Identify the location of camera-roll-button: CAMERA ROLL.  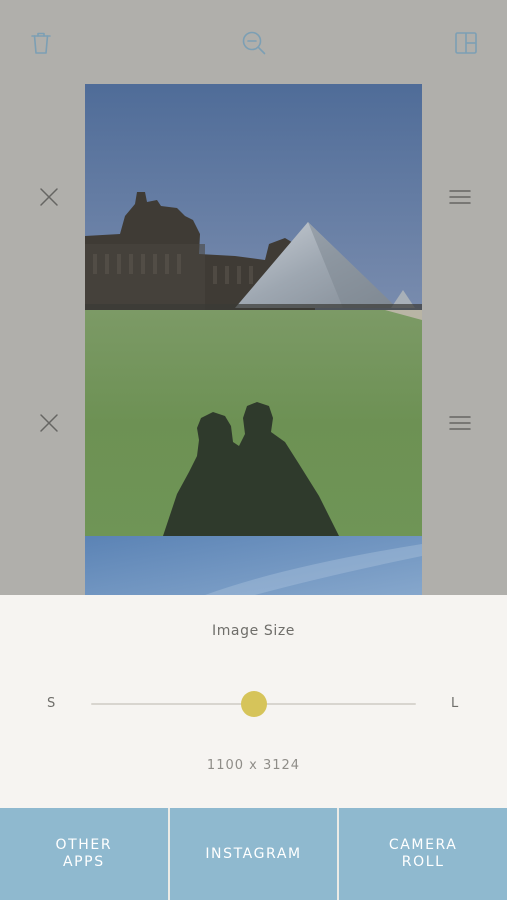
(423, 854).